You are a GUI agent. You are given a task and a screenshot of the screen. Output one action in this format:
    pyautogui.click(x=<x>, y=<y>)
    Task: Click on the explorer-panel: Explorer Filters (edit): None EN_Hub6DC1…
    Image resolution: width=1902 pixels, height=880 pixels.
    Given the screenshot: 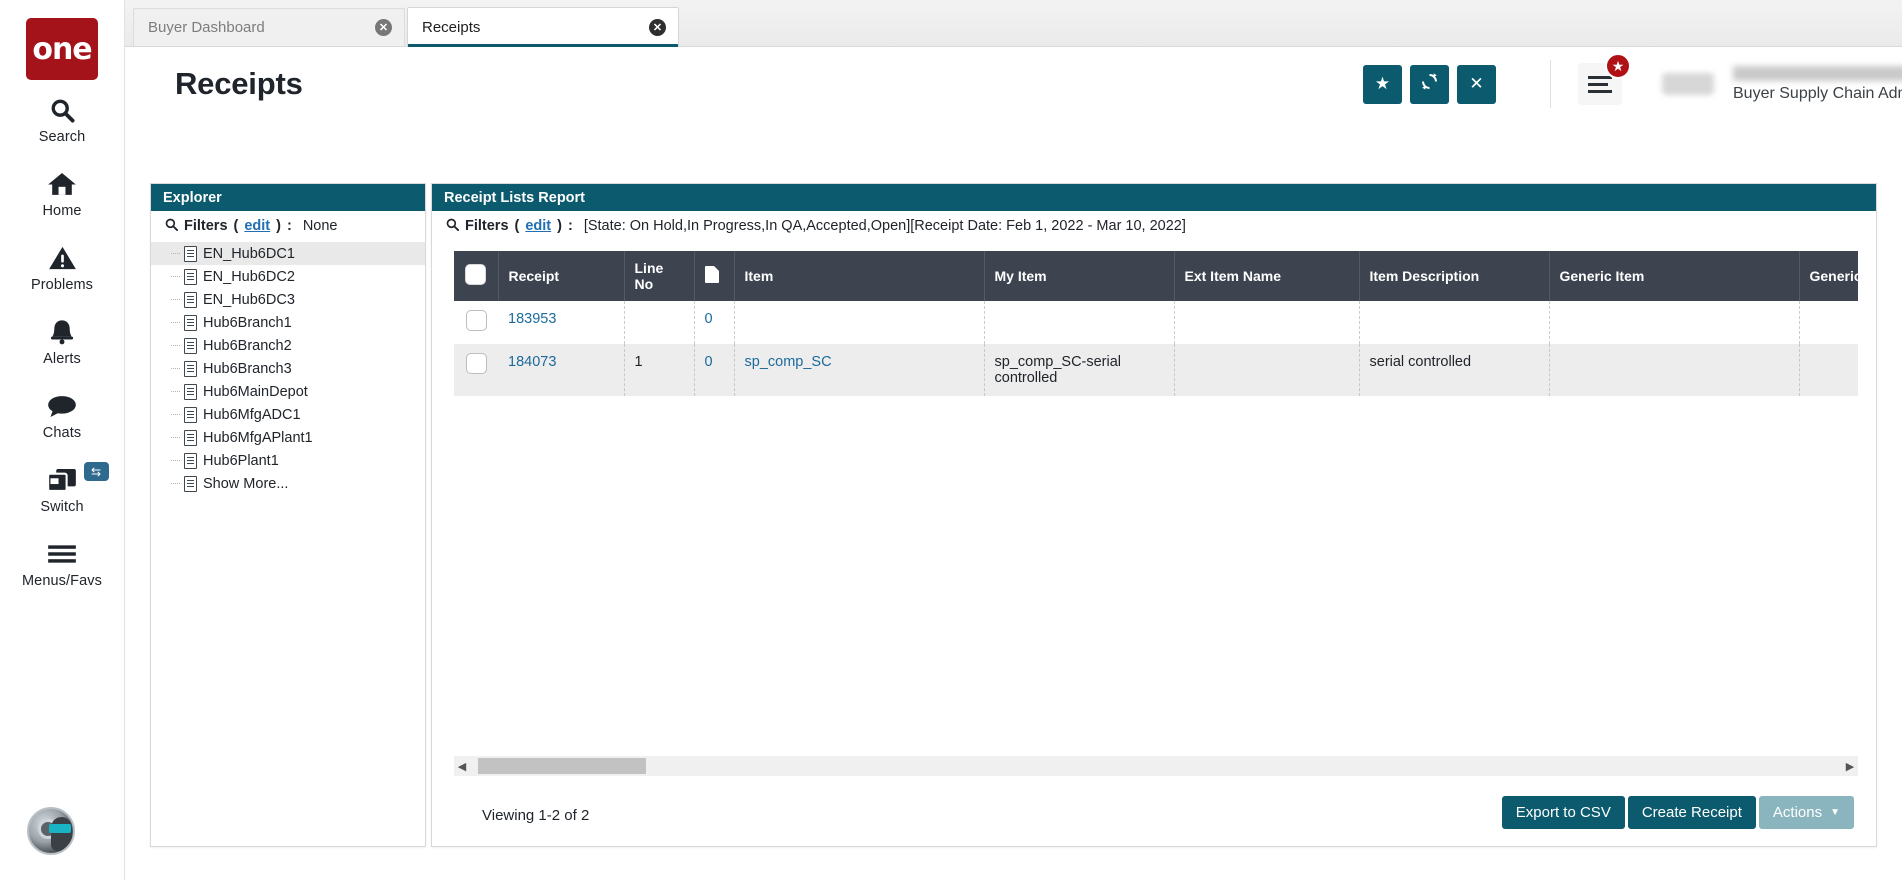 What is the action you would take?
    pyautogui.click(x=288, y=515)
    